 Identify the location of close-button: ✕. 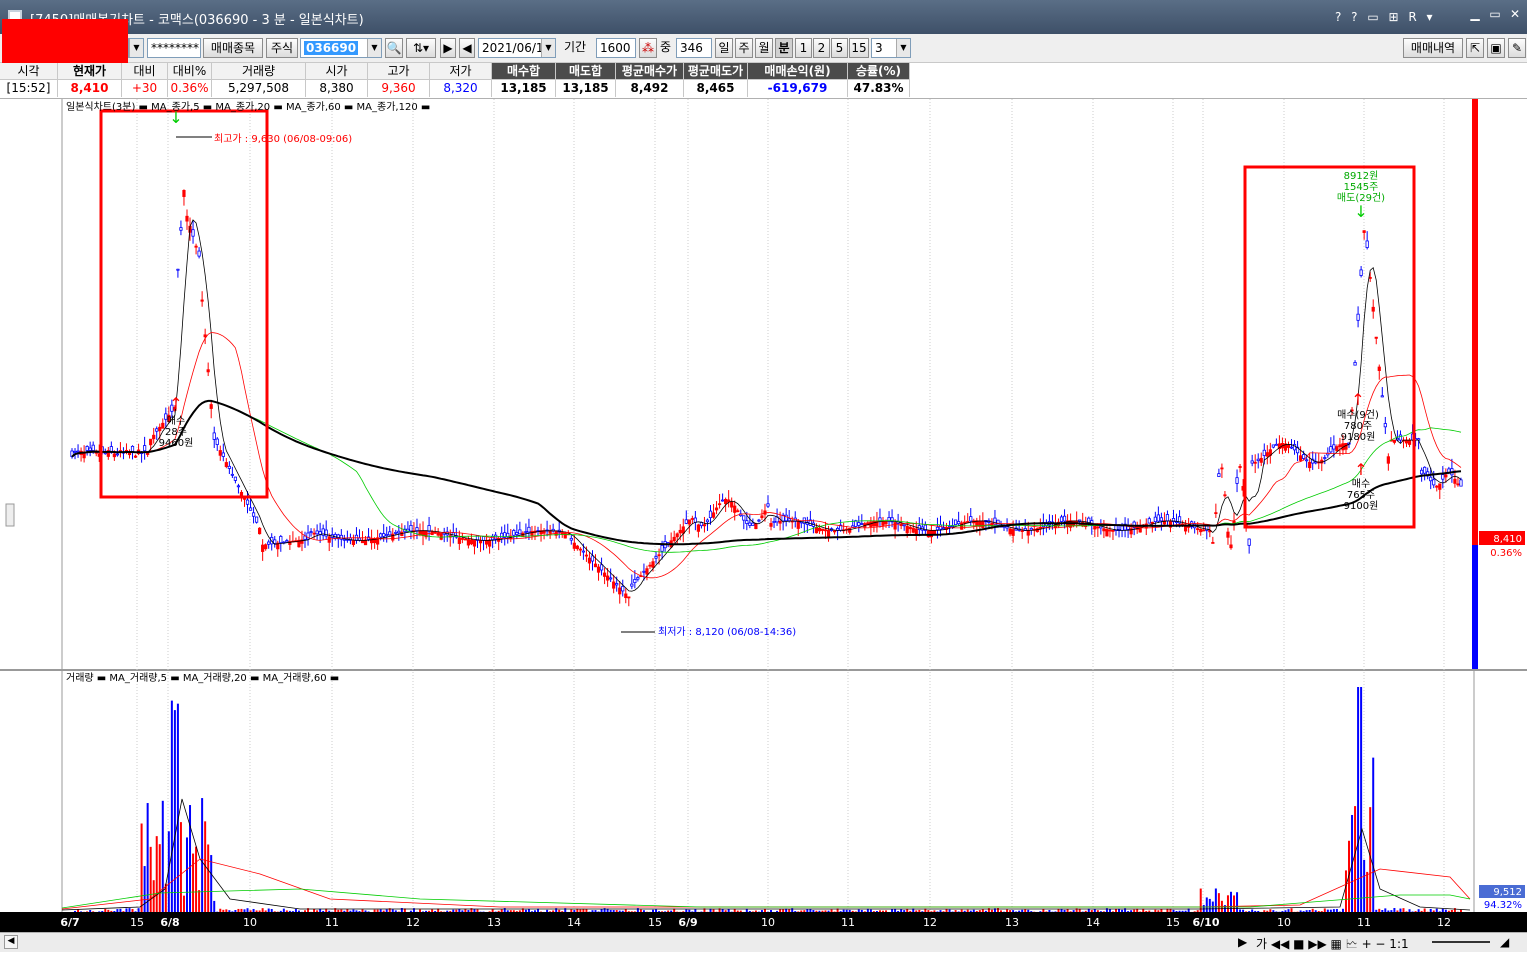
(1515, 14).